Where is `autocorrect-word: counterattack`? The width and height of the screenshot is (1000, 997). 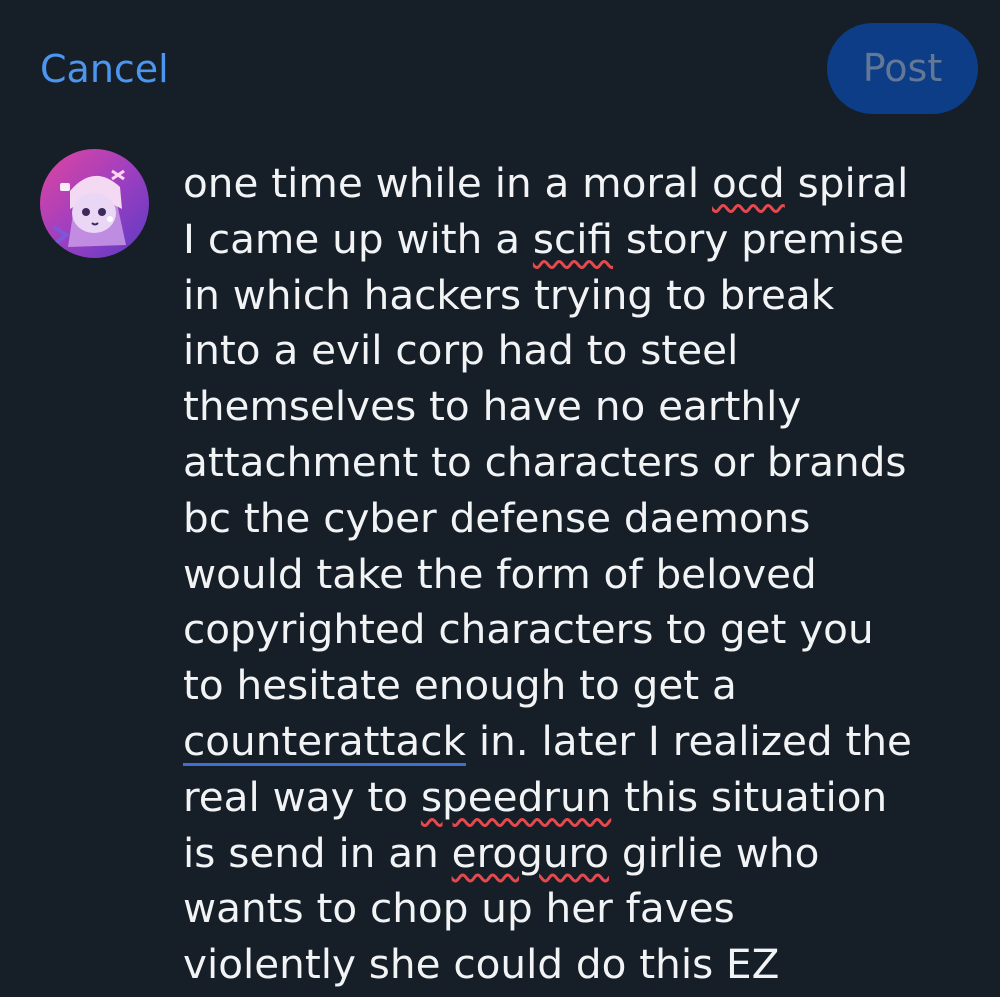
autocorrect-word: counterattack is located at coordinates (324, 741).